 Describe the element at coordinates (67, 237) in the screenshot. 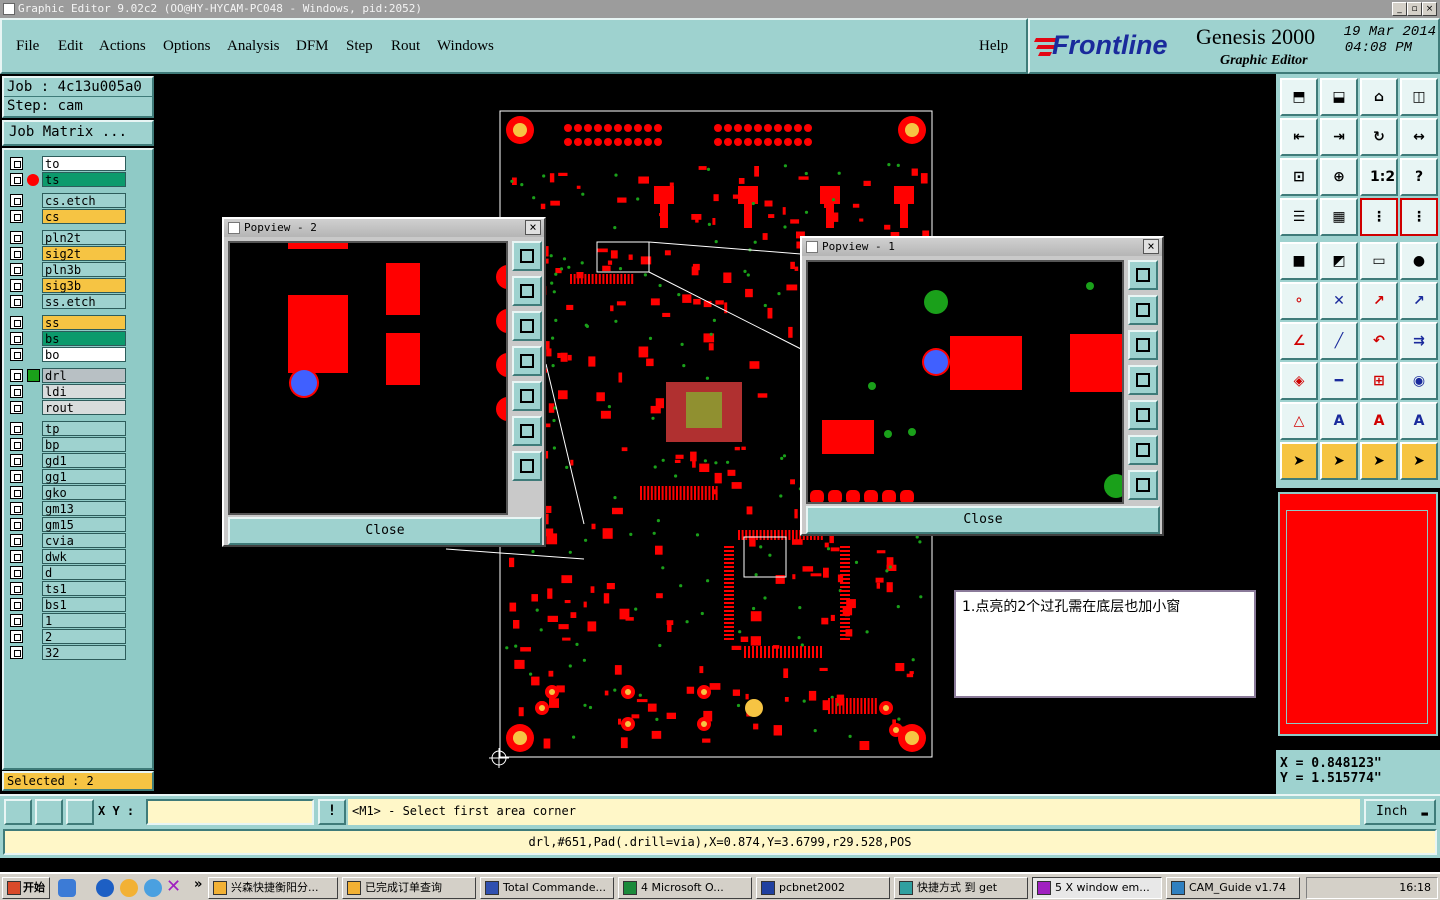

I see `layer-row: pln2t` at that location.